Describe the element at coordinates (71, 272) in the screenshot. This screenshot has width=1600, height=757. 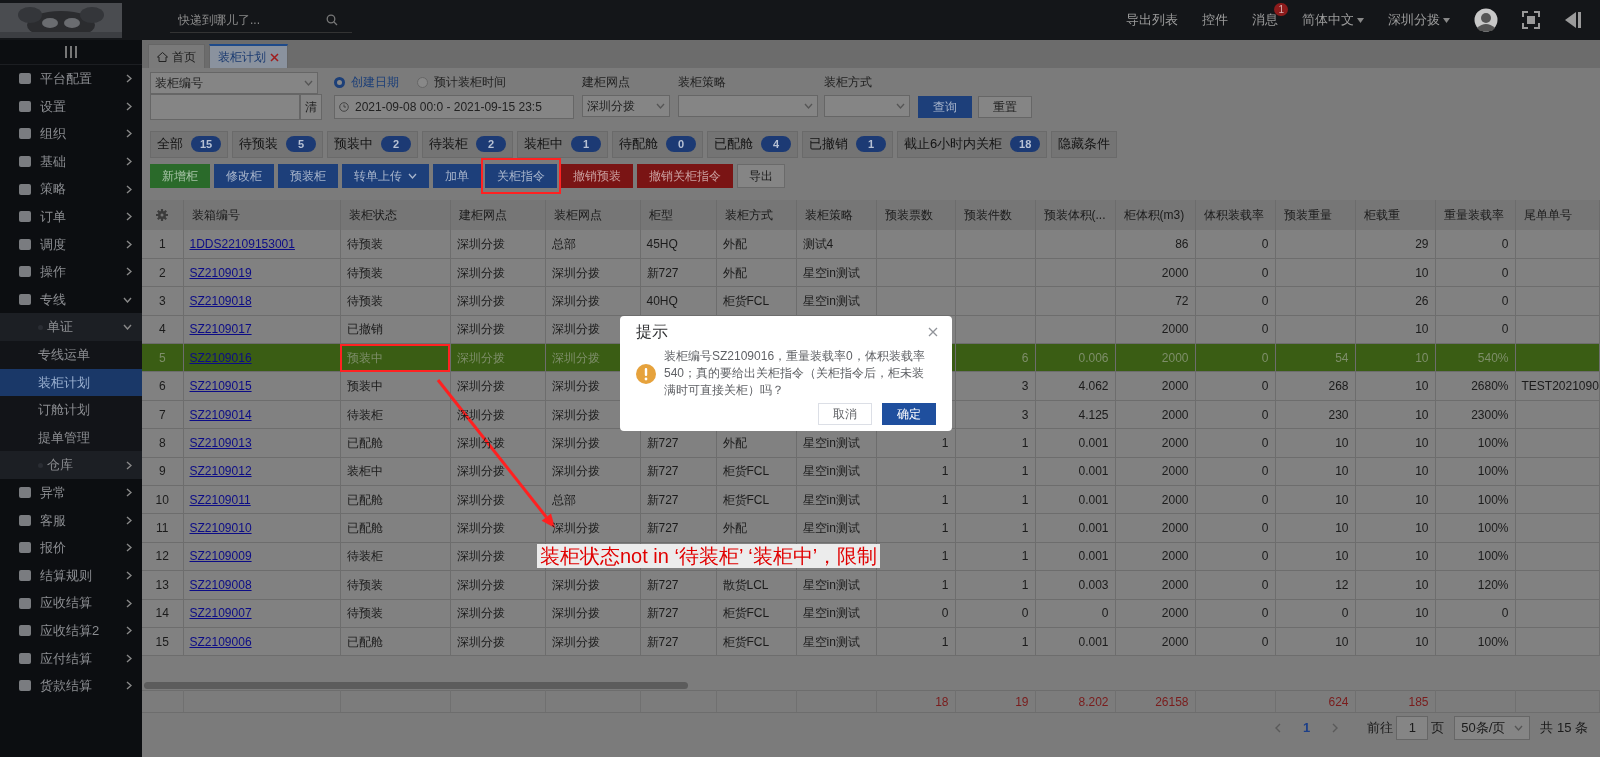
I see `sidebar-item: 操作` at that location.